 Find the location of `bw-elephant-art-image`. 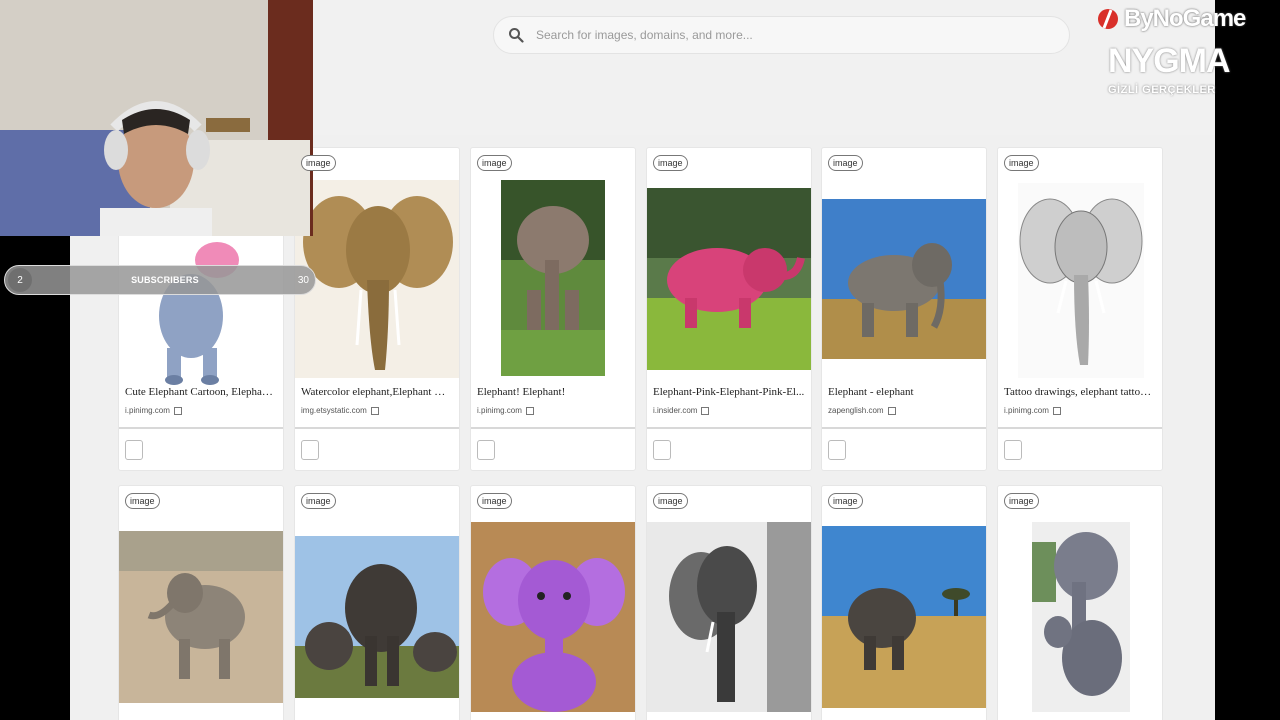

bw-elephant-art-image is located at coordinates (729, 617).